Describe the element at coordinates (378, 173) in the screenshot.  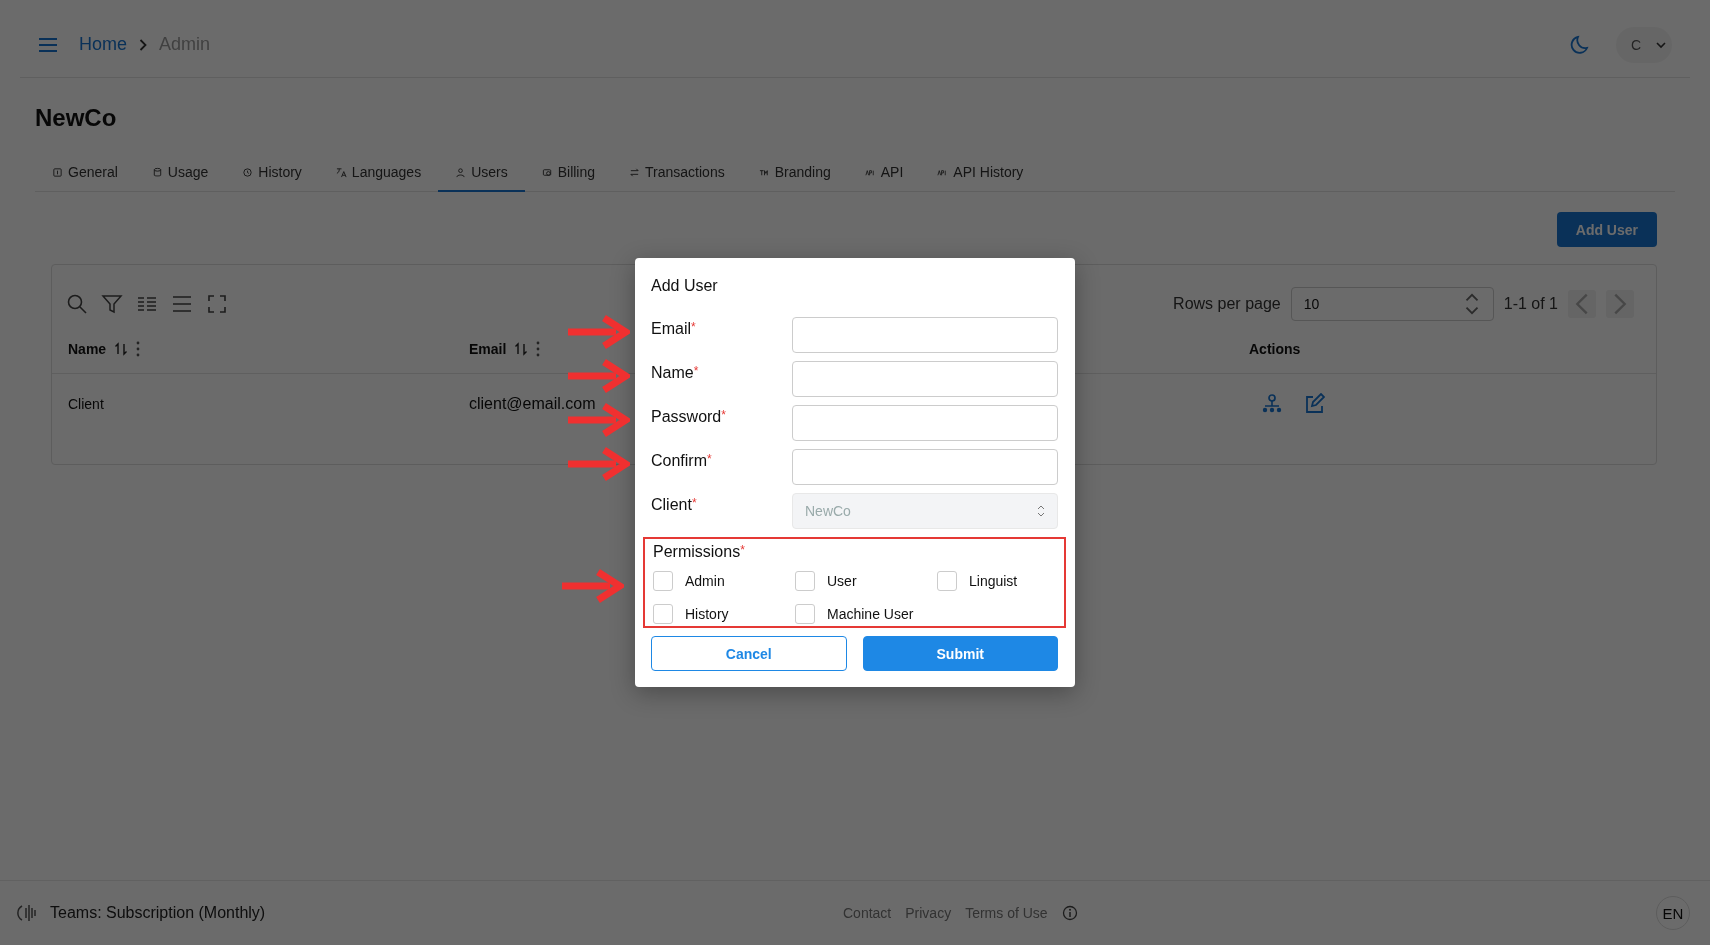
I see `tab: Languages` at that location.